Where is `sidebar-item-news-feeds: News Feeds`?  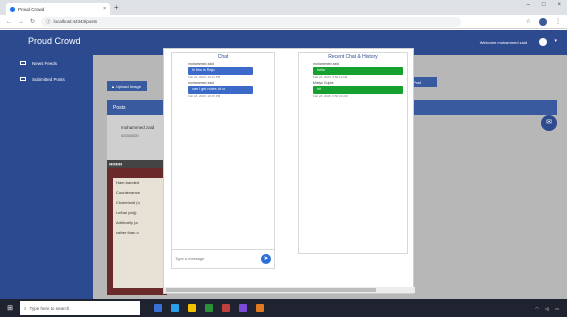 sidebar-item-news-feeds: News Feeds is located at coordinates (46, 63).